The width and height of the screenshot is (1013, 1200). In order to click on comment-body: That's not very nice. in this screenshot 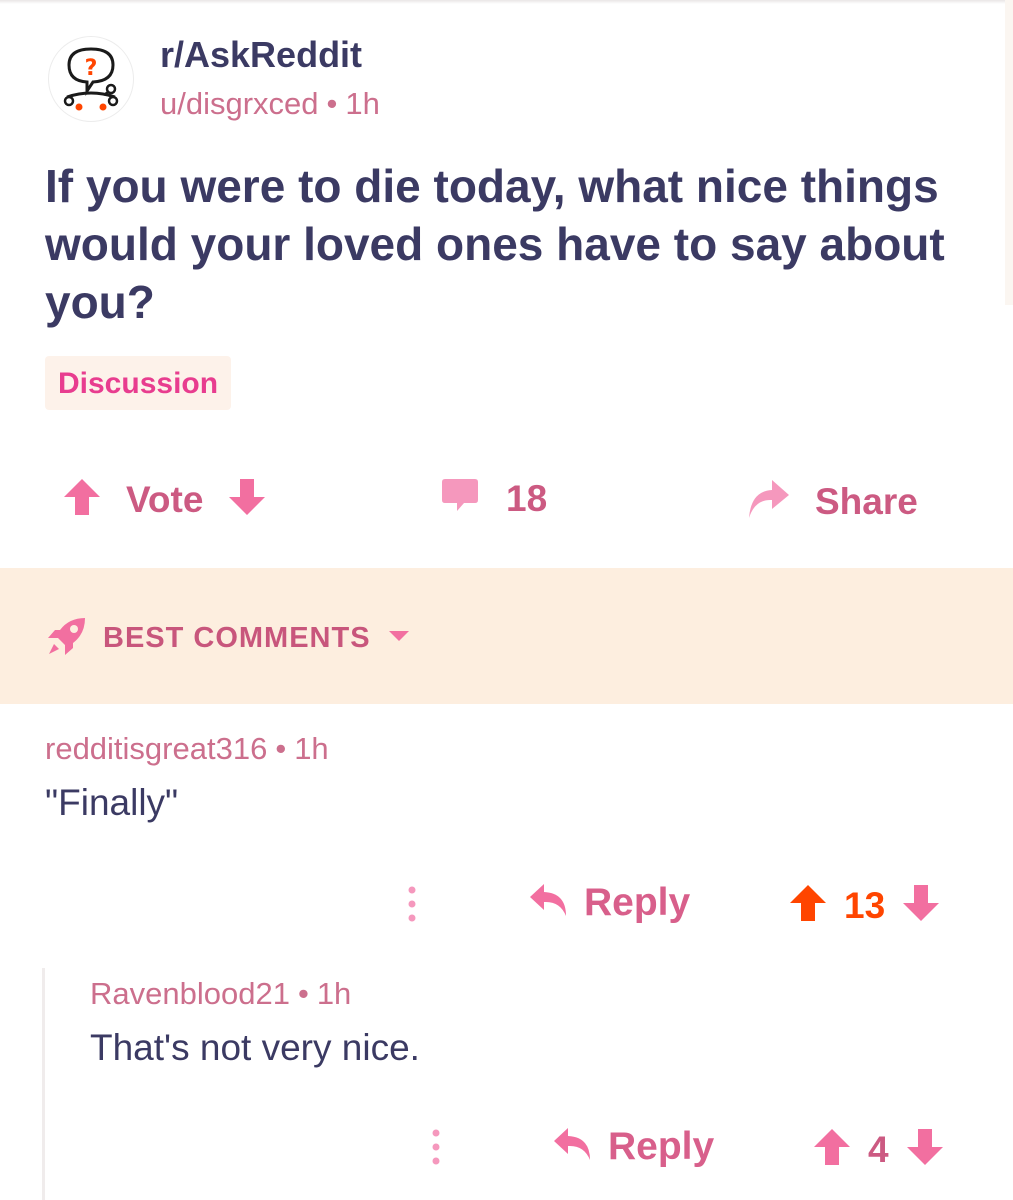, I will do `click(255, 1047)`.